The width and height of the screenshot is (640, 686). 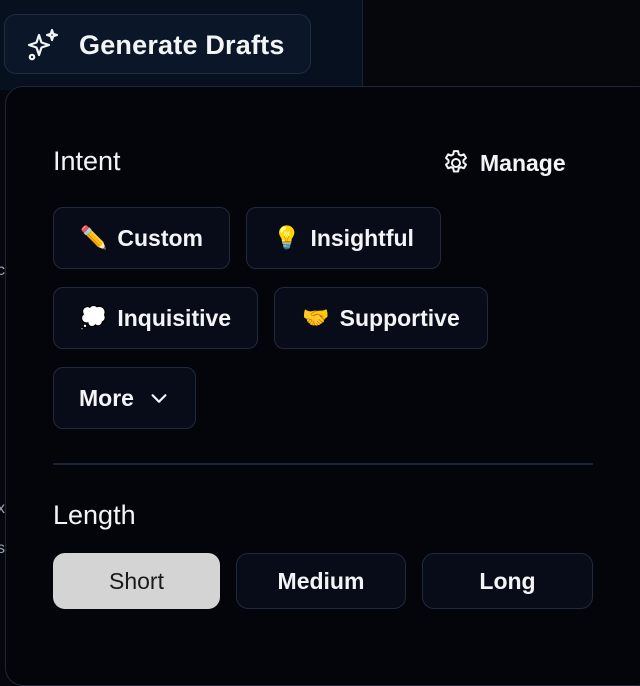 I want to click on length-option-short: Short, so click(x=136, y=581).